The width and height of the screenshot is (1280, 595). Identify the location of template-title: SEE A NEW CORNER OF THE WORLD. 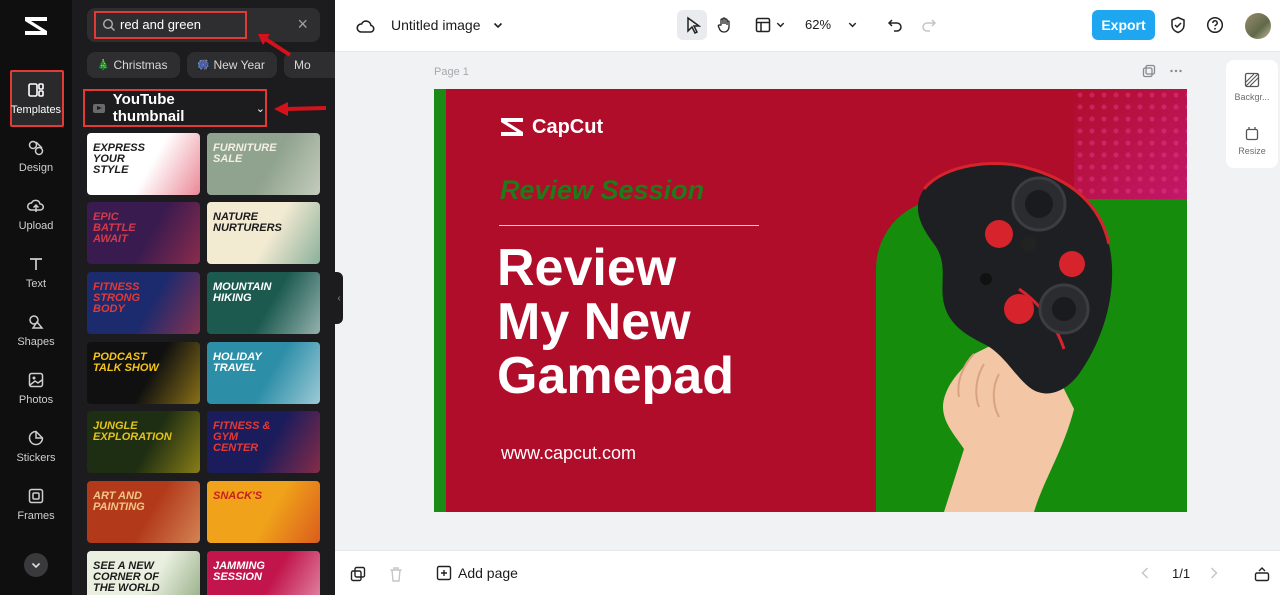
(126, 577).